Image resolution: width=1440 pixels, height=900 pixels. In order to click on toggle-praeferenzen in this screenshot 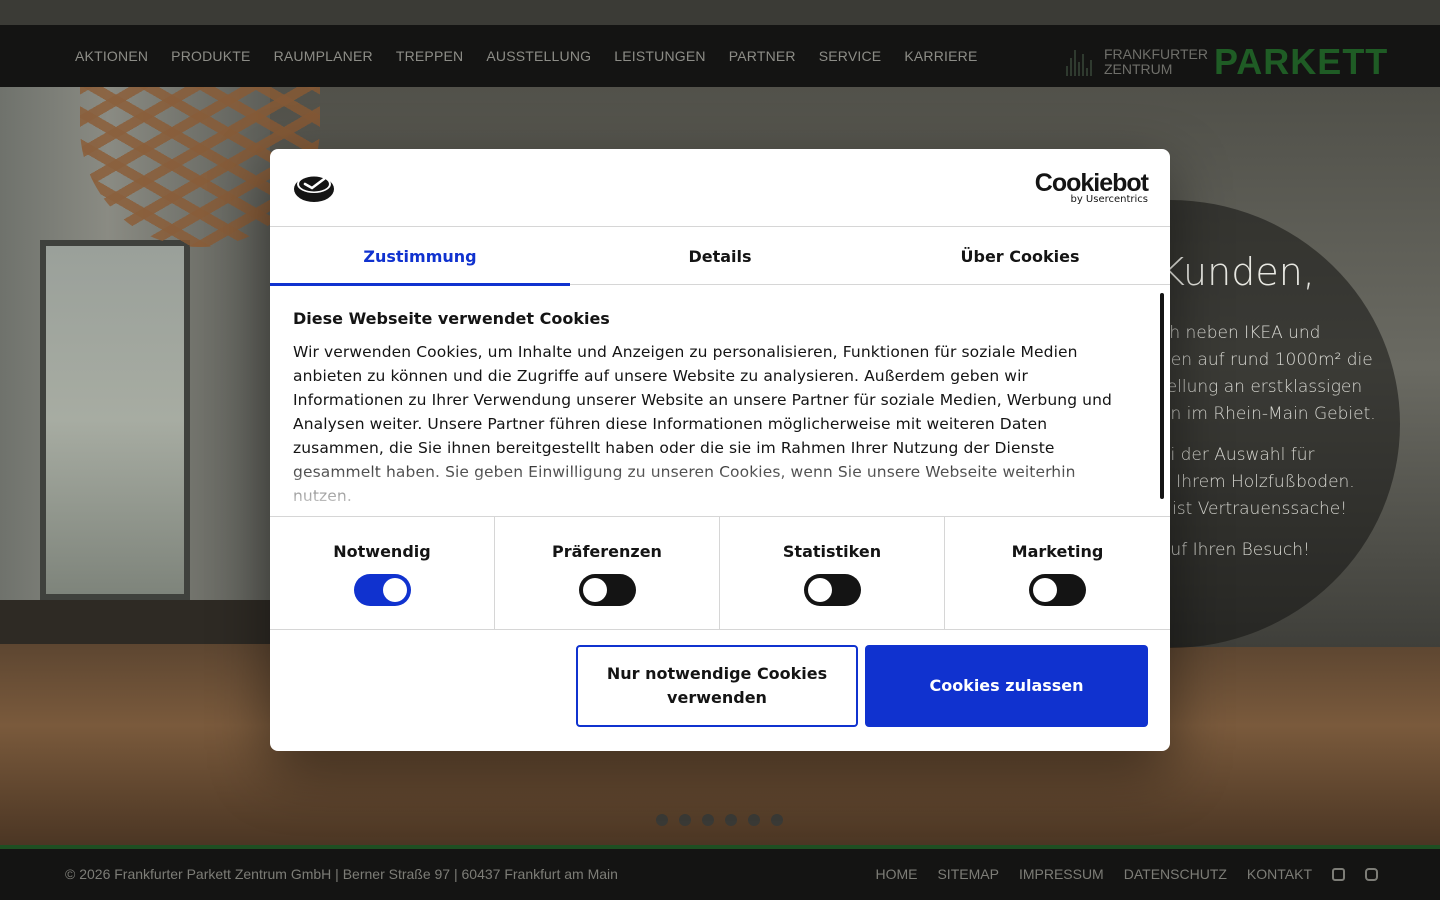, I will do `click(607, 590)`.